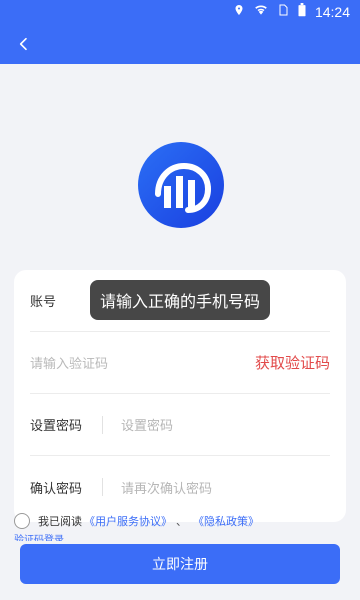 The height and width of the screenshot is (600, 360). I want to click on code-login-link: 验证码登录, so click(39, 536).